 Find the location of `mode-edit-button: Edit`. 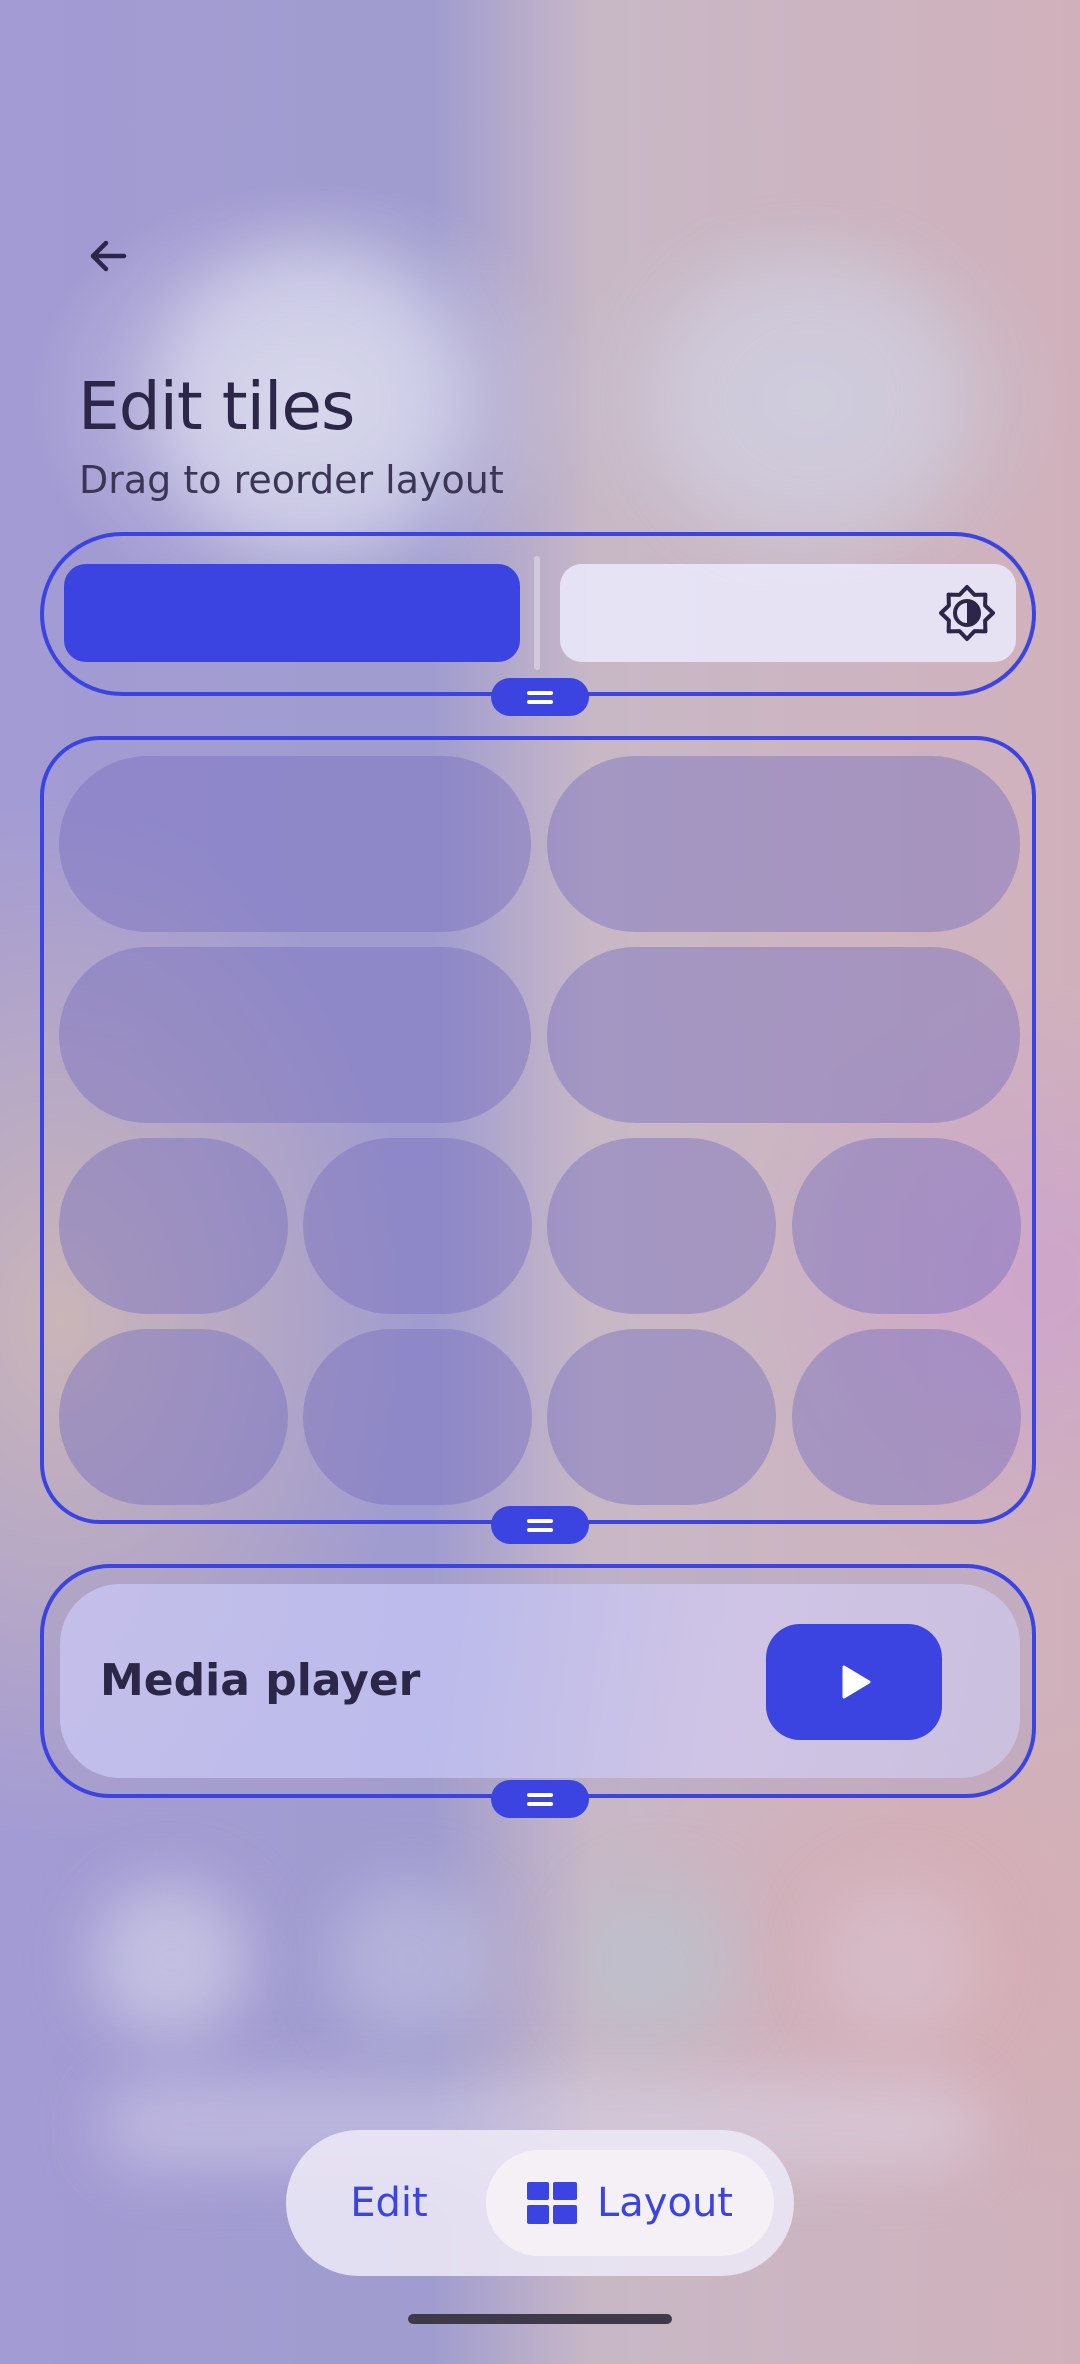

mode-edit-button: Edit is located at coordinates (389, 2203).